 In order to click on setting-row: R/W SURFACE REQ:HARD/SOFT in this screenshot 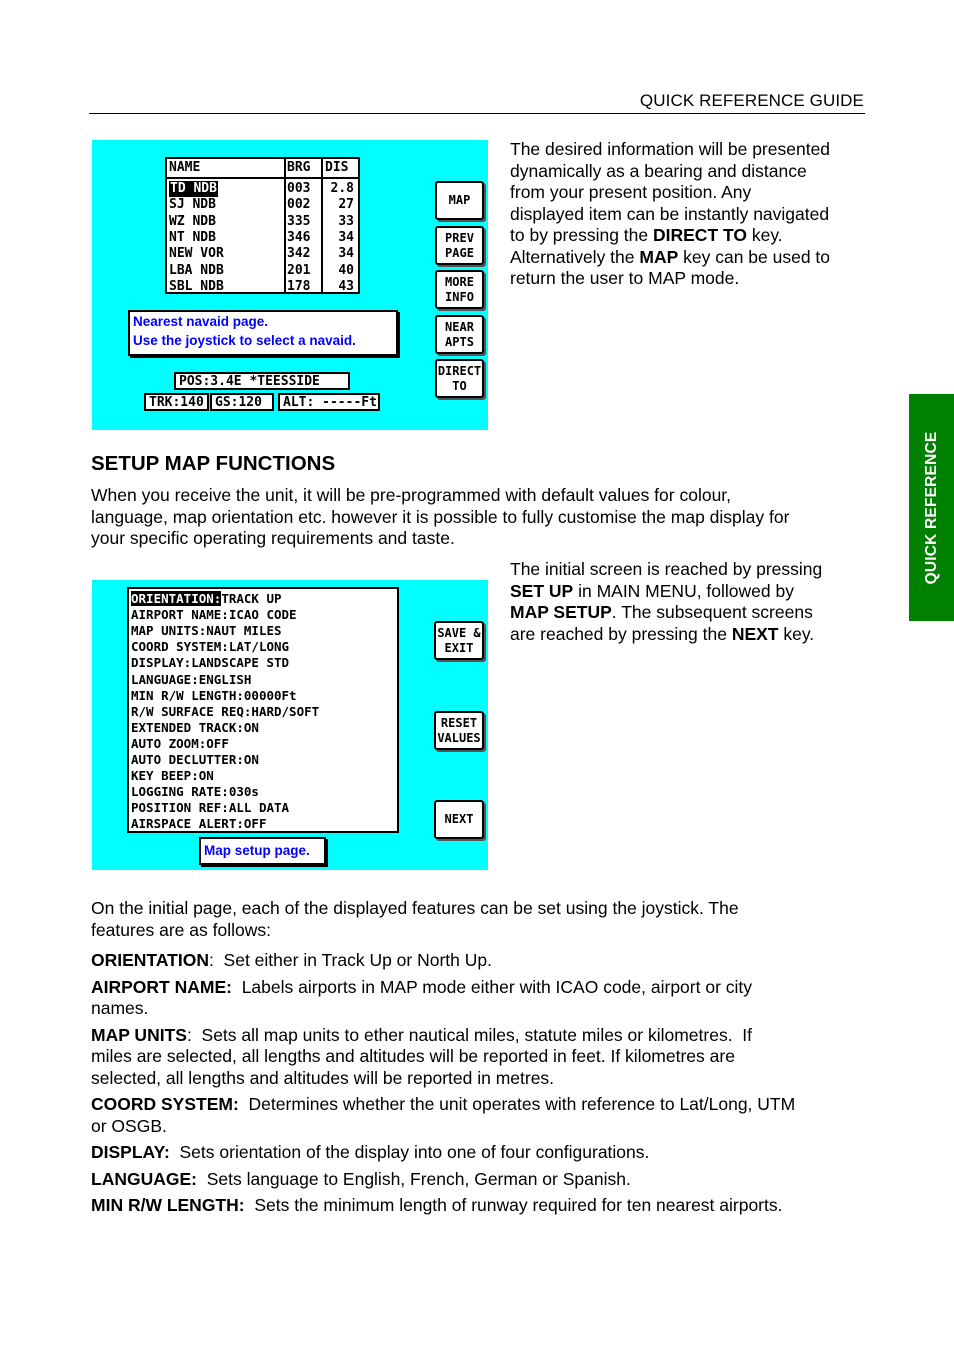, I will do `click(225, 712)`.